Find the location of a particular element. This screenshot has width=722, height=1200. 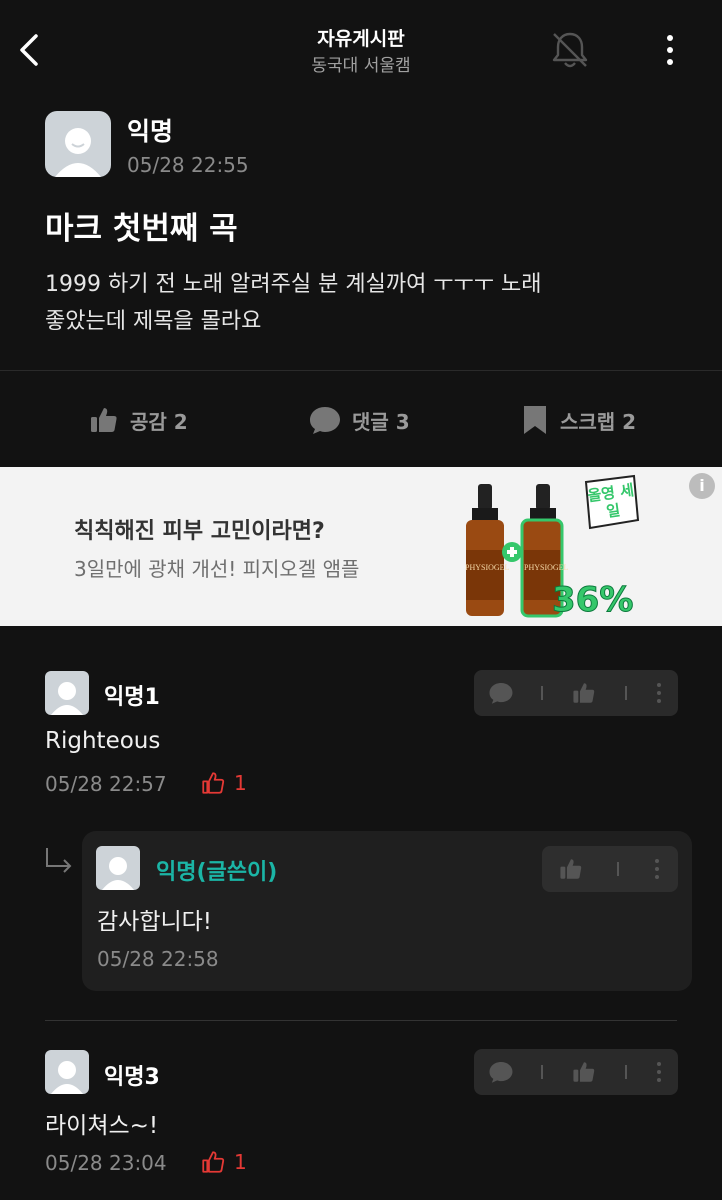

comment-text: Righteous is located at coordinates (103, 741).